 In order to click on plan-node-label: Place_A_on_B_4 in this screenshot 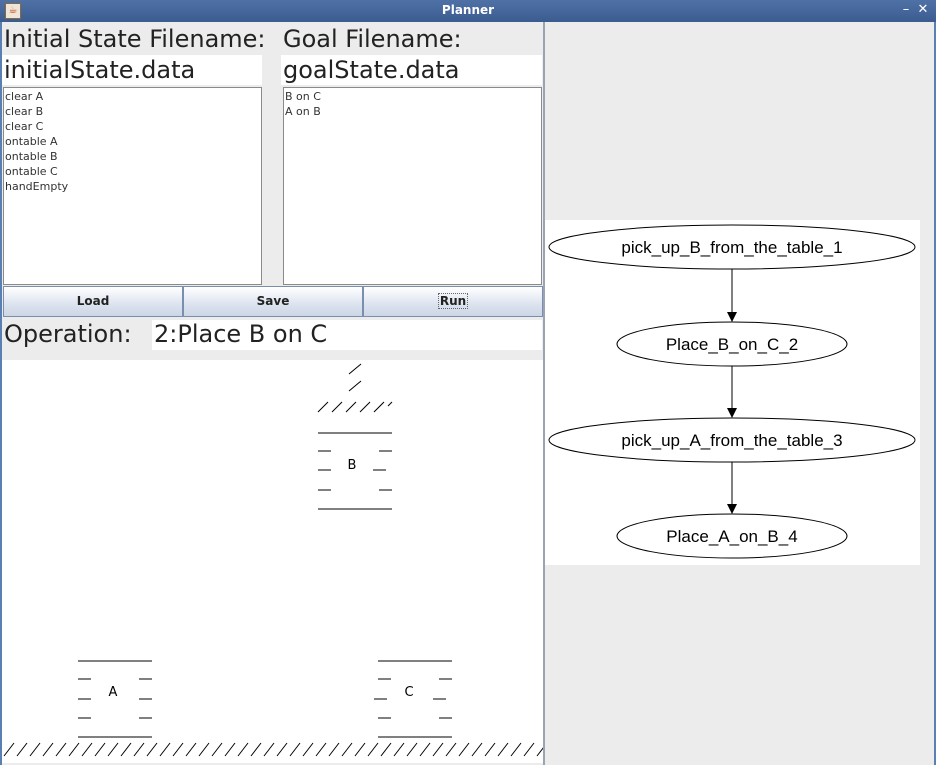, I will do `click(731, 536)`.